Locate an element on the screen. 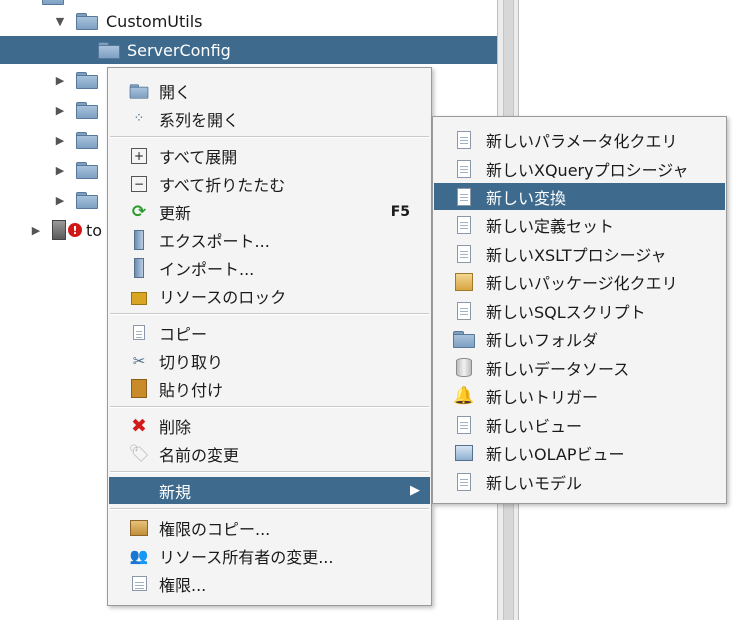 This screenshot has height=620, width=743. export-icon is located at coordinates (139, 239).